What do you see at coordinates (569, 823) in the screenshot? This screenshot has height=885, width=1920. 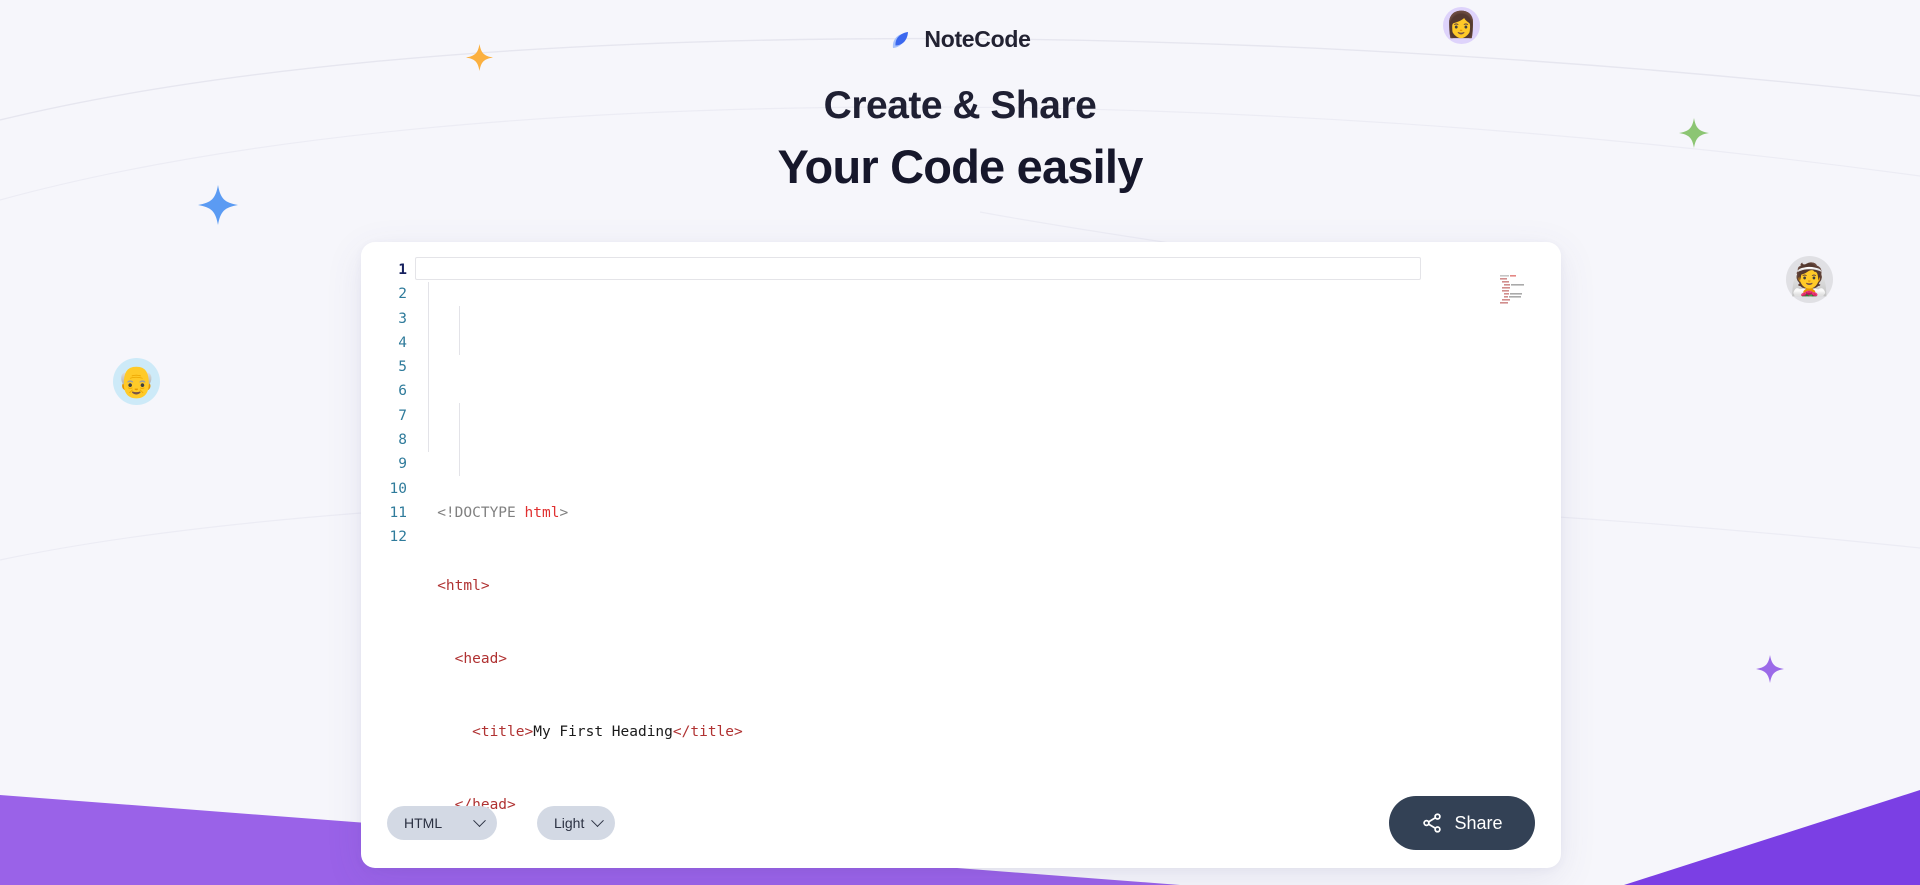 I see `theme-select-label: Light` at bounding box center [569, 823].